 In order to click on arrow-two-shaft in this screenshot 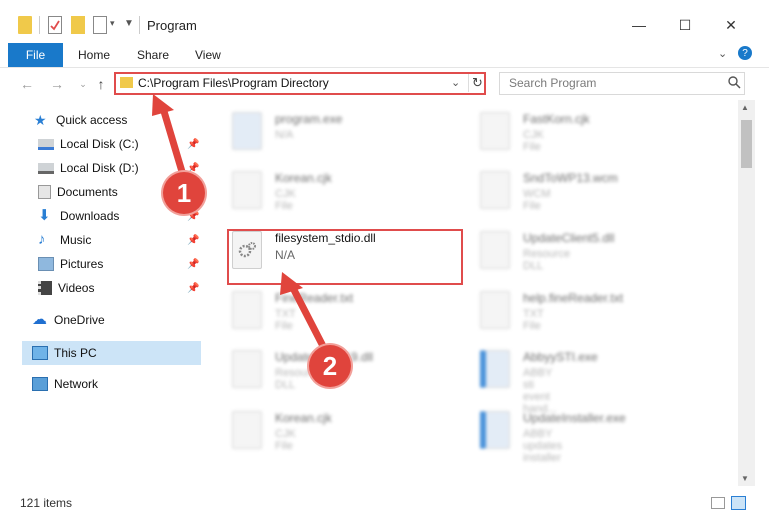, I will do `click(308, 318)`.